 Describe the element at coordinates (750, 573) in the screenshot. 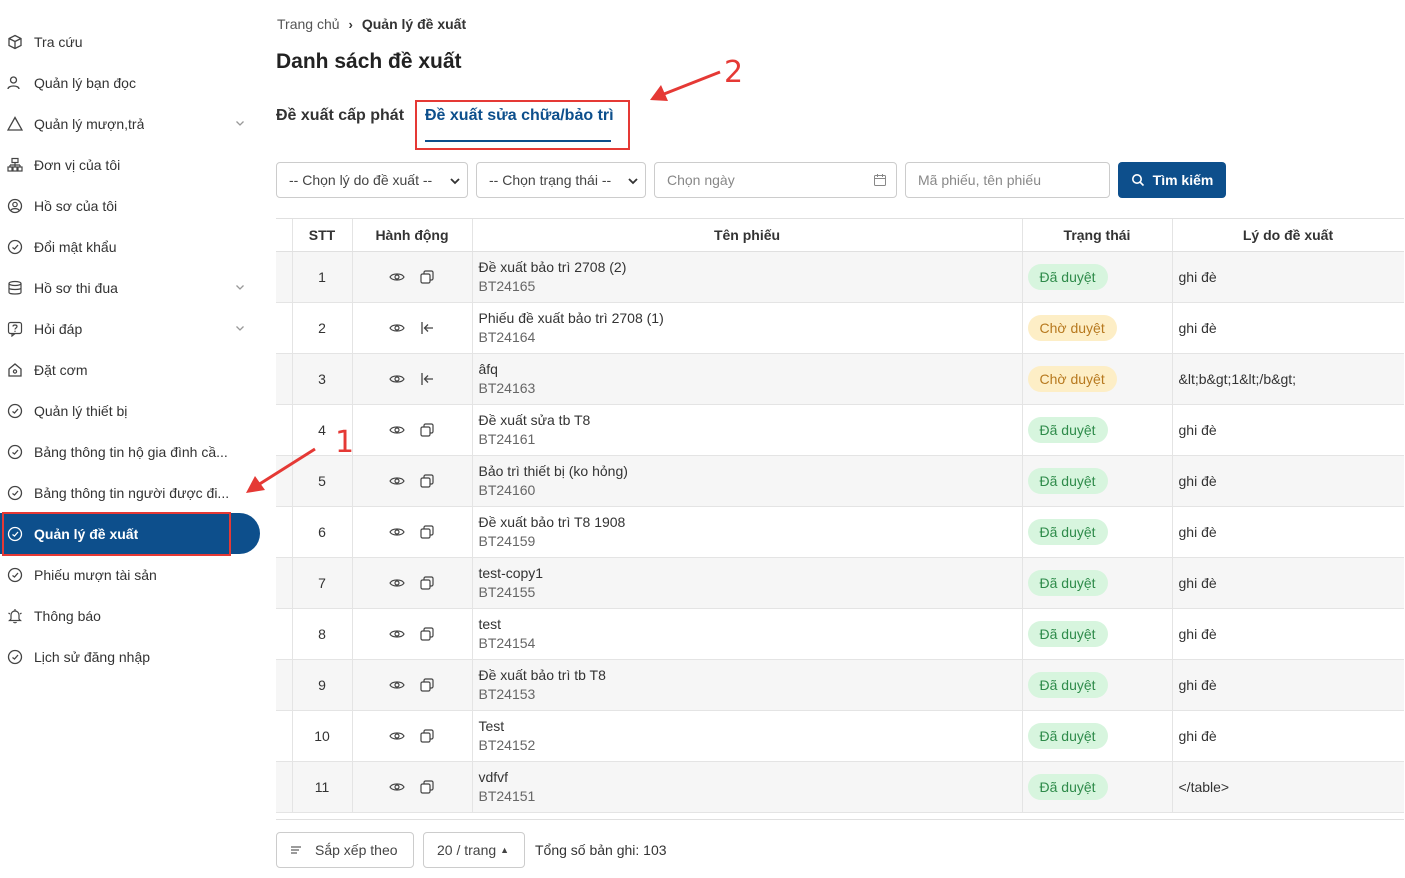

I see `row-name: test-copy1` at that location.